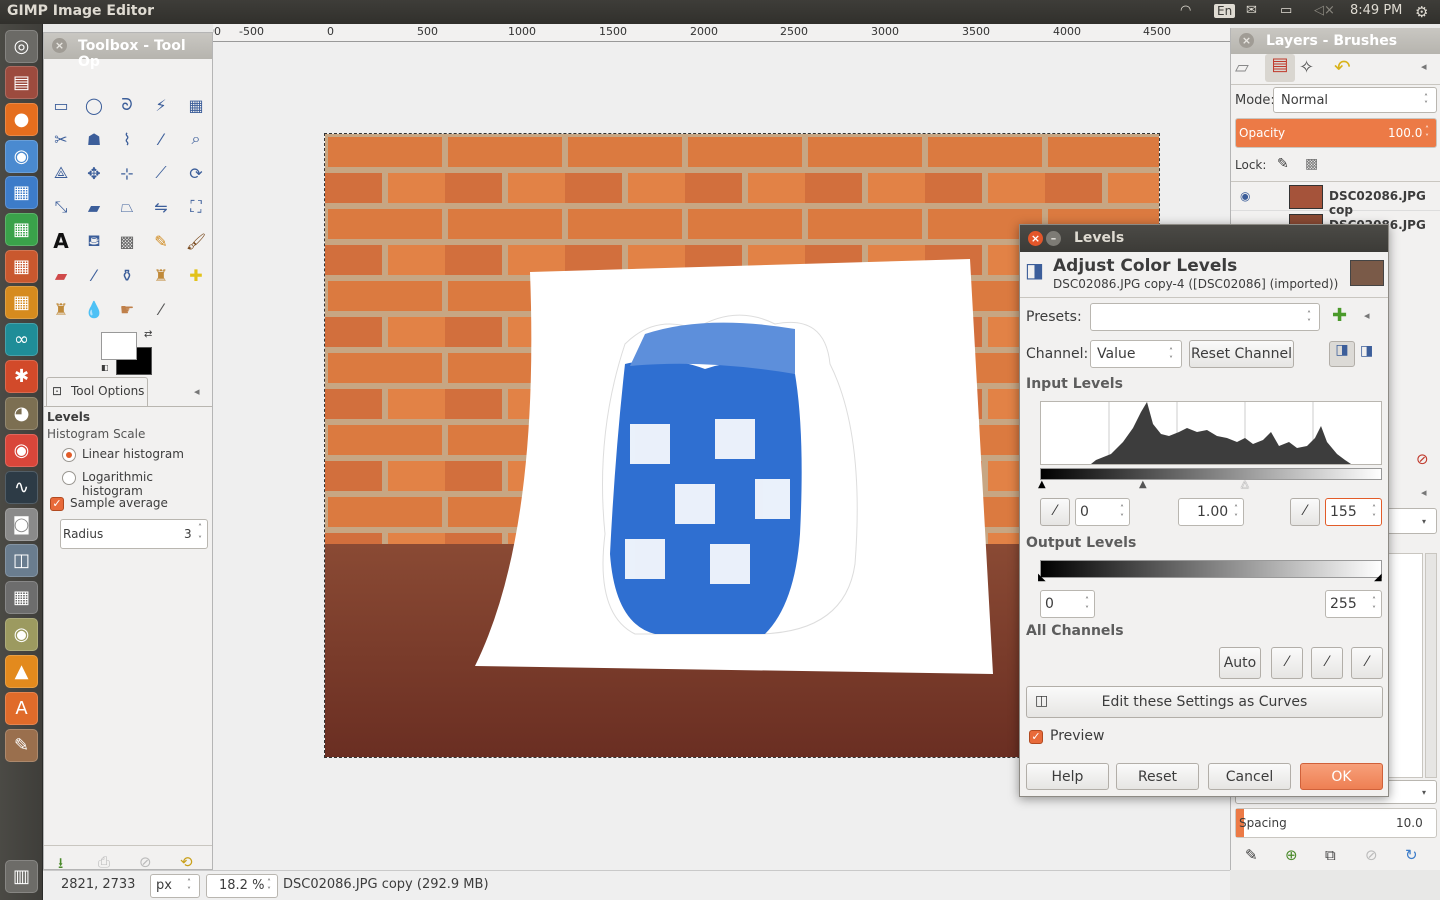  What do you see at coordinates (21, 671) in the screenshot?
I see `vlc-icon: ▲` at bounding box center [21, 671].